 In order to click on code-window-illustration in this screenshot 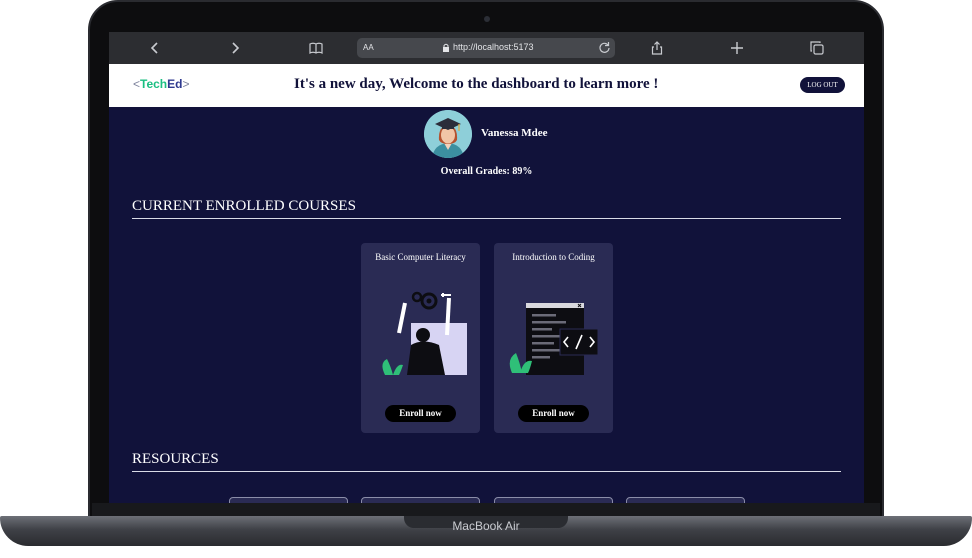, I will do `click(554, 339)`.